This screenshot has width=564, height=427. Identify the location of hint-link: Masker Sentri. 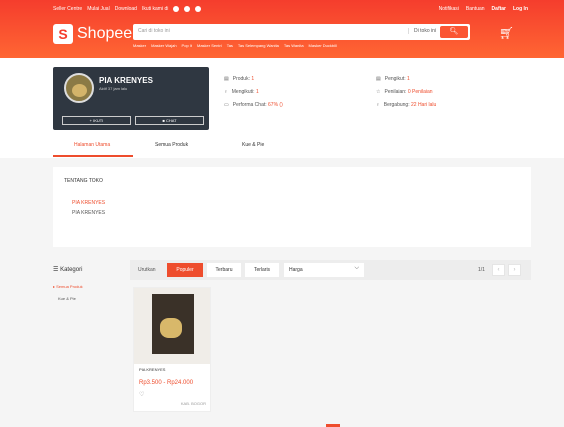
(209, 45).